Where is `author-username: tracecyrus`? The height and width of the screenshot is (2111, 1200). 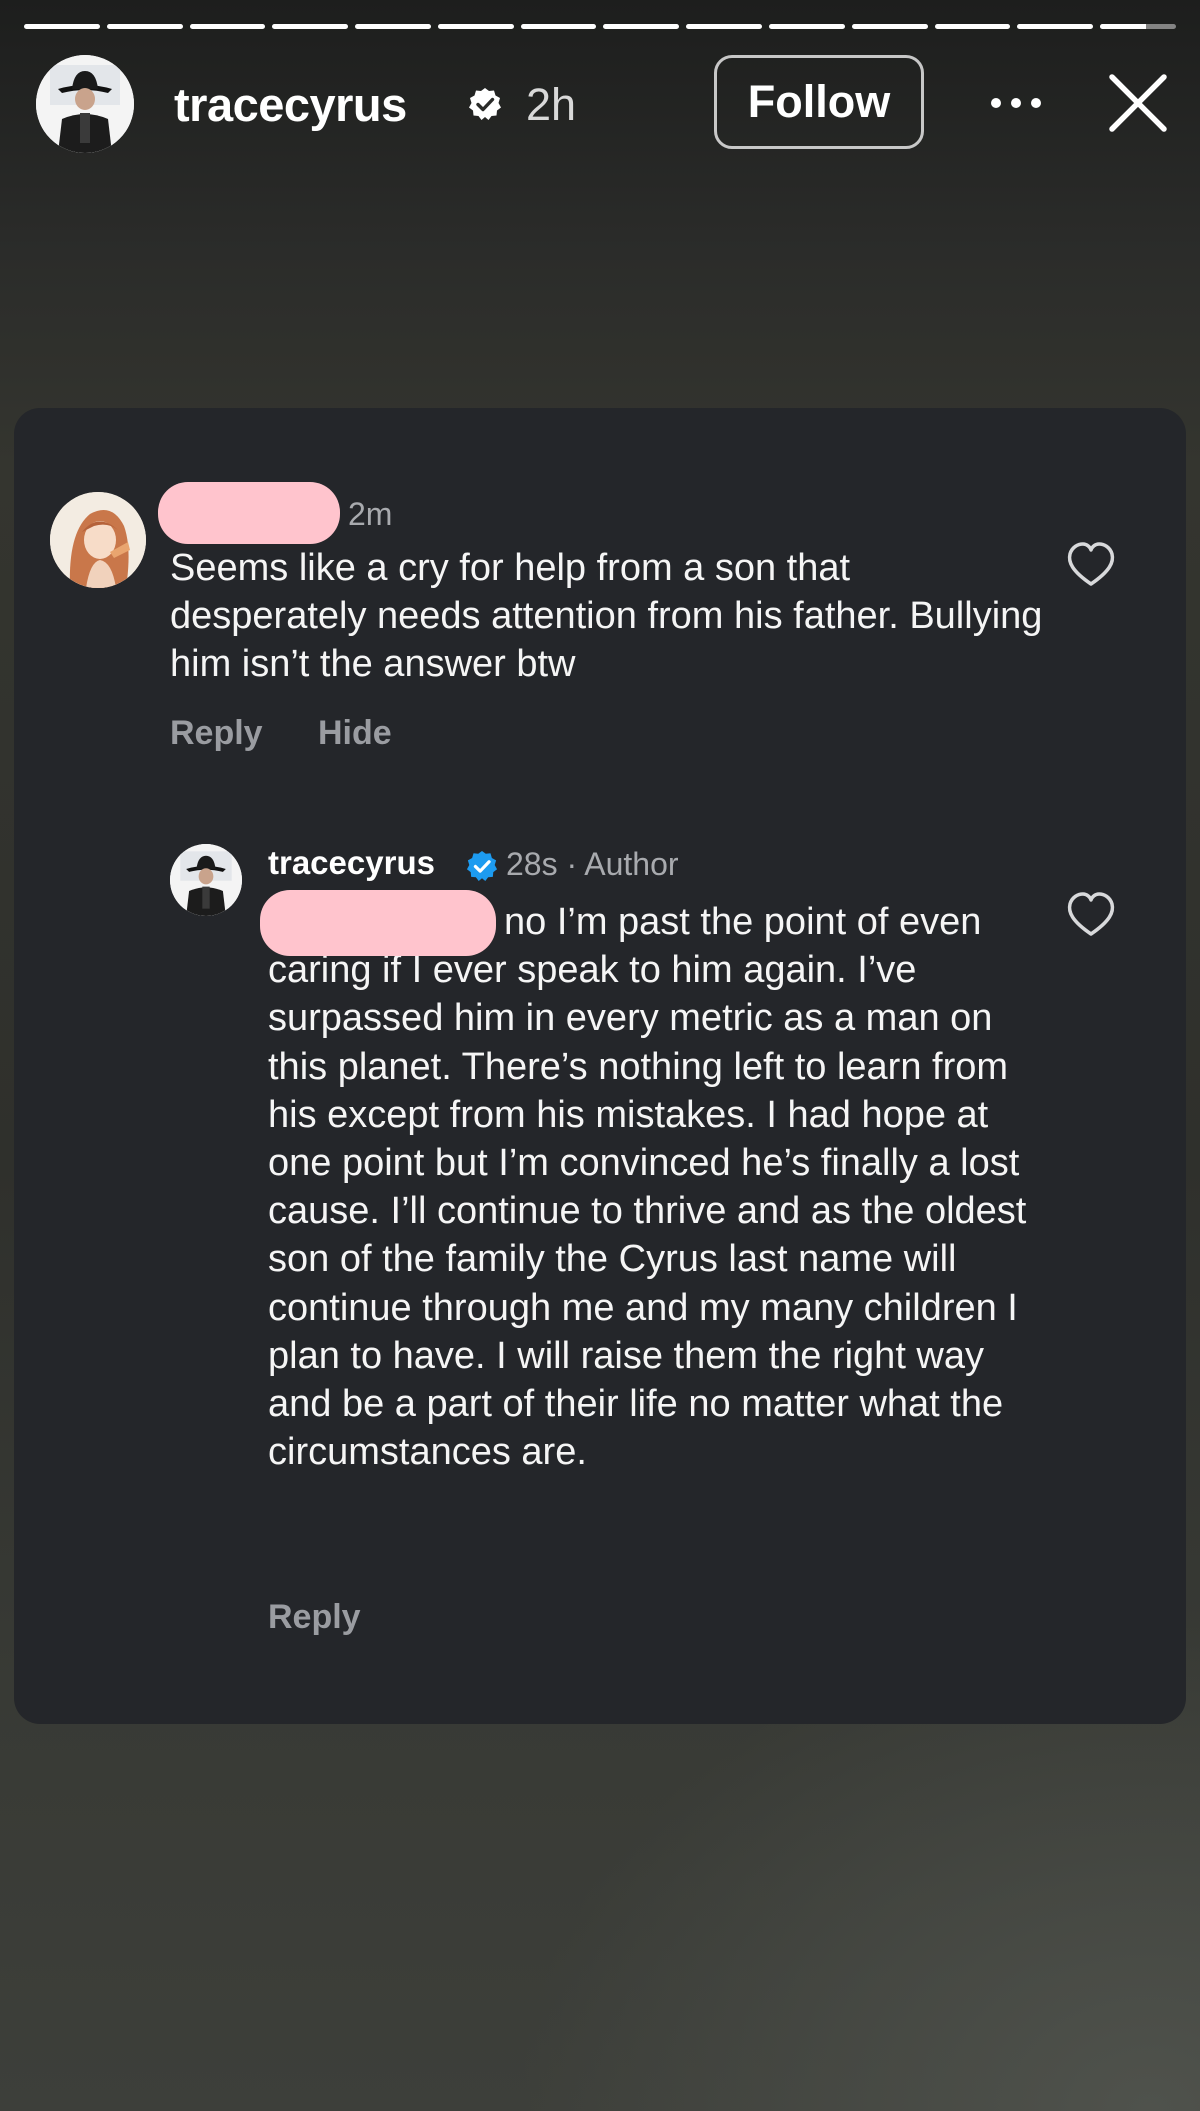 author-username: tracecyrus is located at coordinates (351, 863).